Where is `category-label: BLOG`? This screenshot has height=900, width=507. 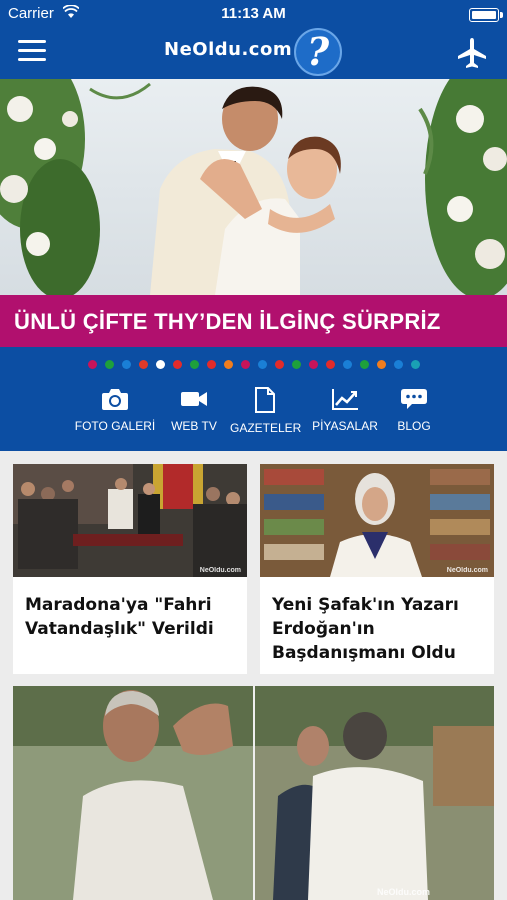 category-label: BLOG is located at coordinates (414, 426).